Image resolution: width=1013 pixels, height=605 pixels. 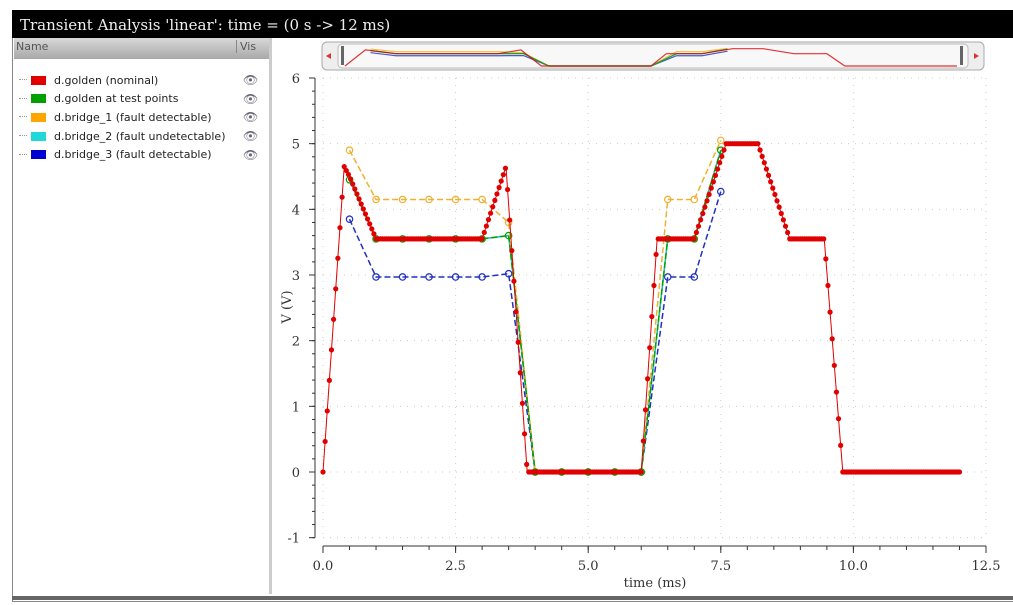 What do you see at coordinates (296, 342) in the screenshot?
I see `y-tick-label: 2` at bounding box center [296, 342].